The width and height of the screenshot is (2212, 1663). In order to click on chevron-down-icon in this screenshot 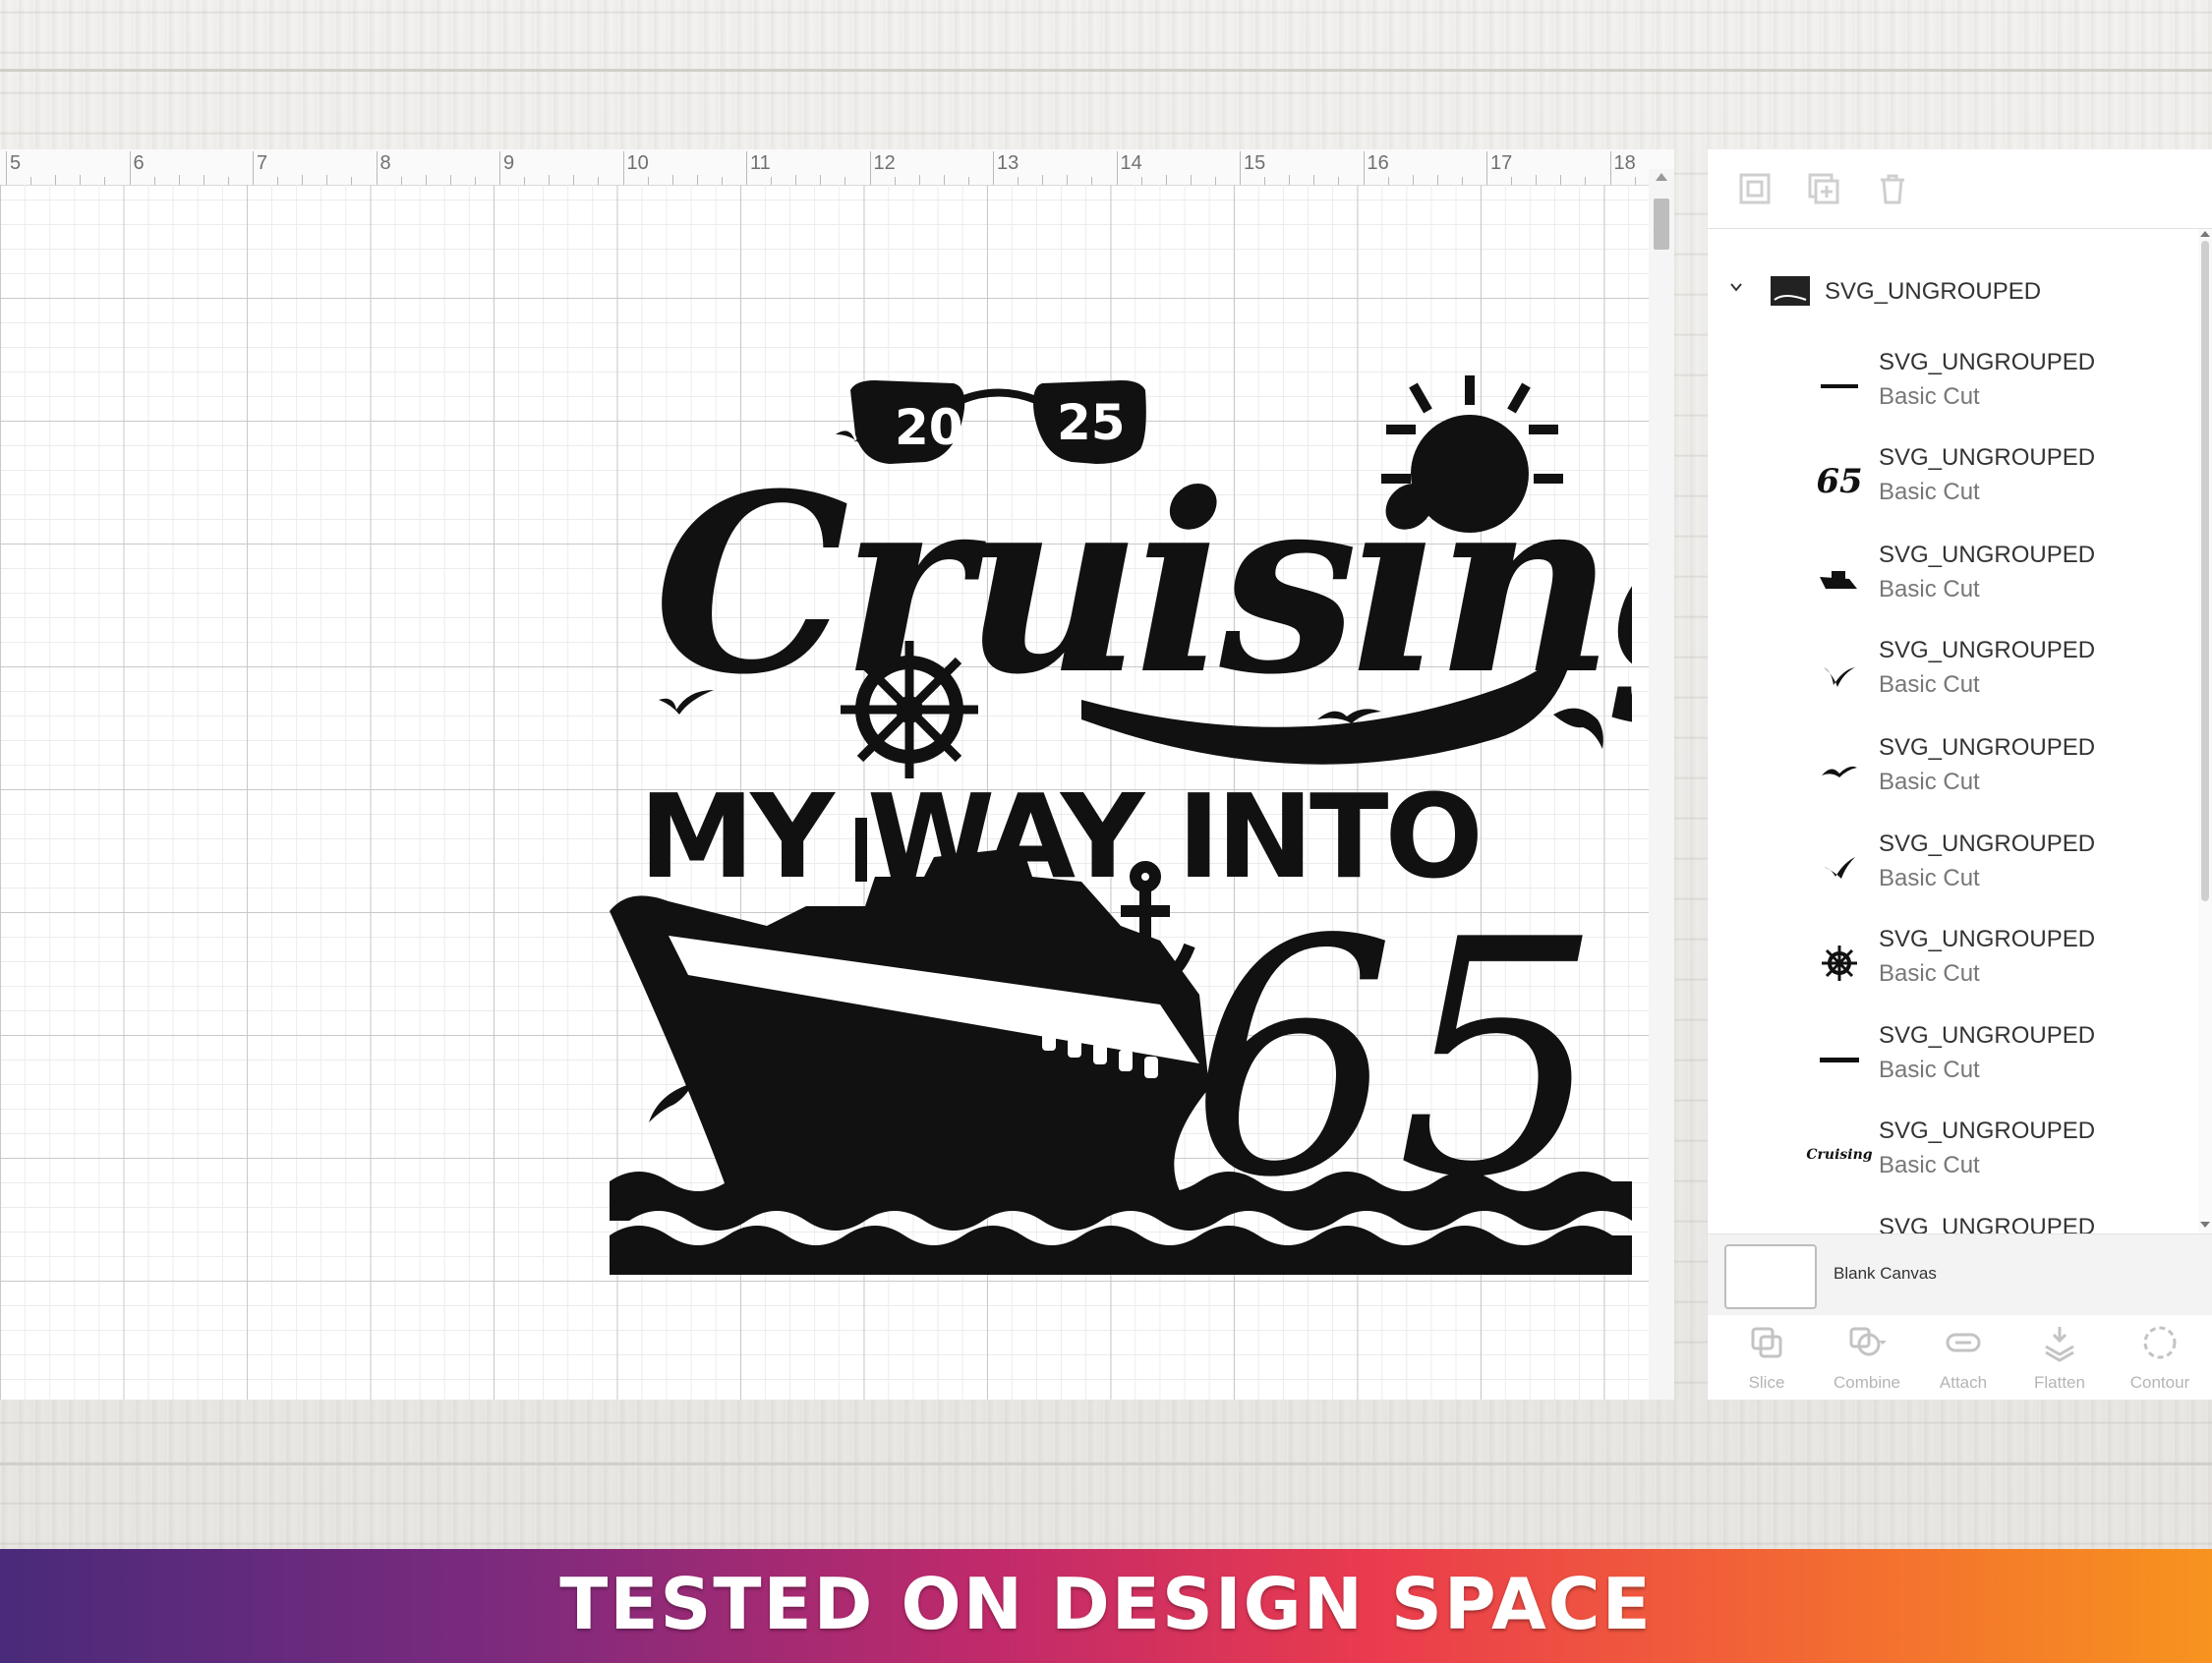, I will do `click(1736, 287)`.